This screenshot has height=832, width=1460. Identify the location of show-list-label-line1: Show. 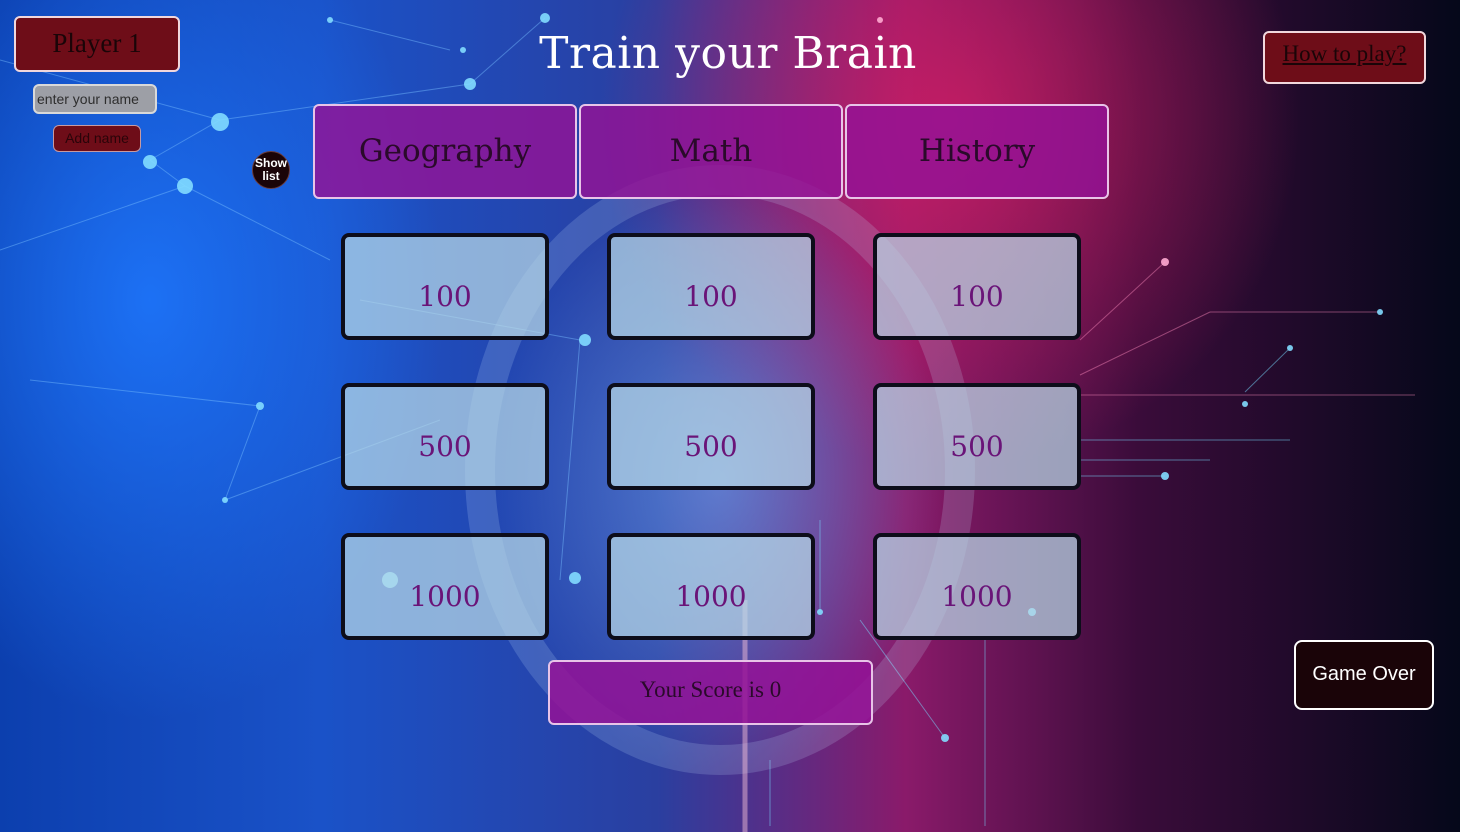
(271, 163).